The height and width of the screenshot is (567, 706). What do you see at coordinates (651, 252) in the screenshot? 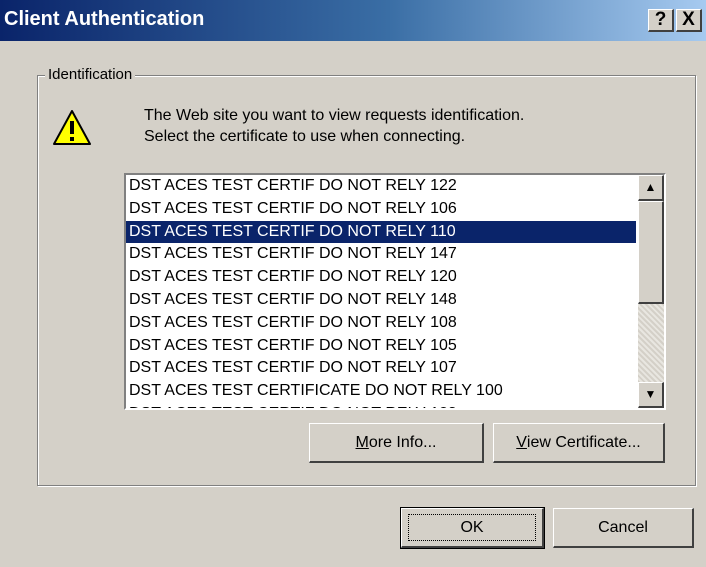
I see `scroll-thumb` at bounding box center [651, 252].